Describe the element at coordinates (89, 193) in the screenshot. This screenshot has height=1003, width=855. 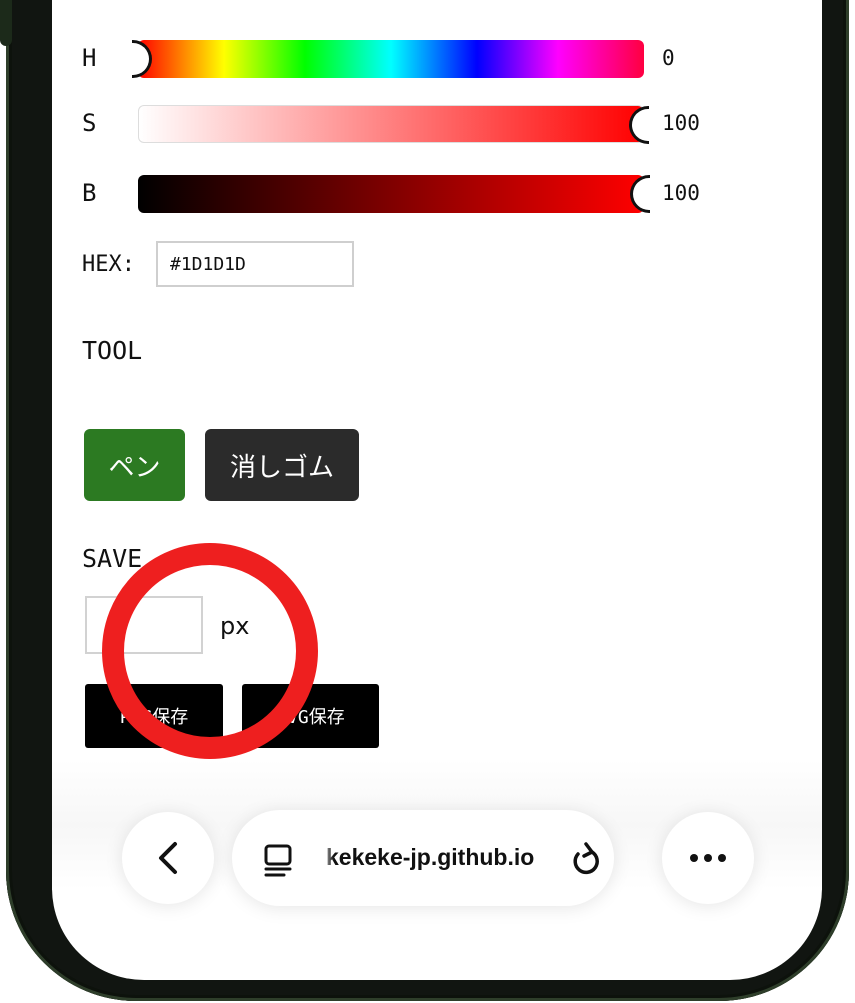
I see `brightness-label: B` at that location.